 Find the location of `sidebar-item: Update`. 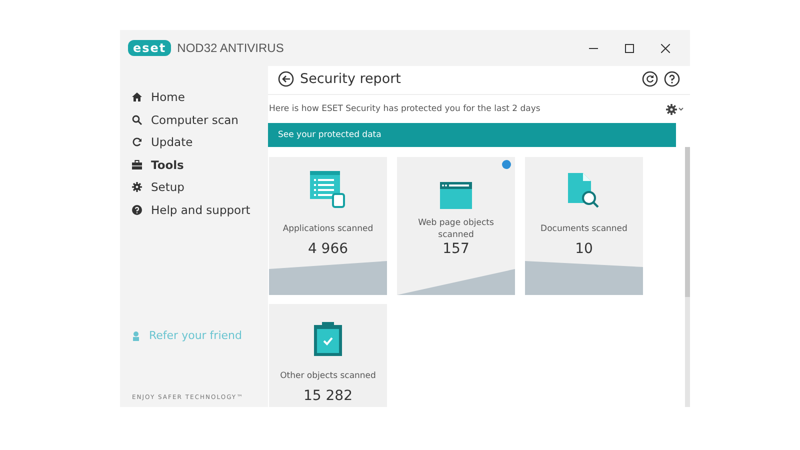

sidebar-item: Update is located at coordinates (200, 142).